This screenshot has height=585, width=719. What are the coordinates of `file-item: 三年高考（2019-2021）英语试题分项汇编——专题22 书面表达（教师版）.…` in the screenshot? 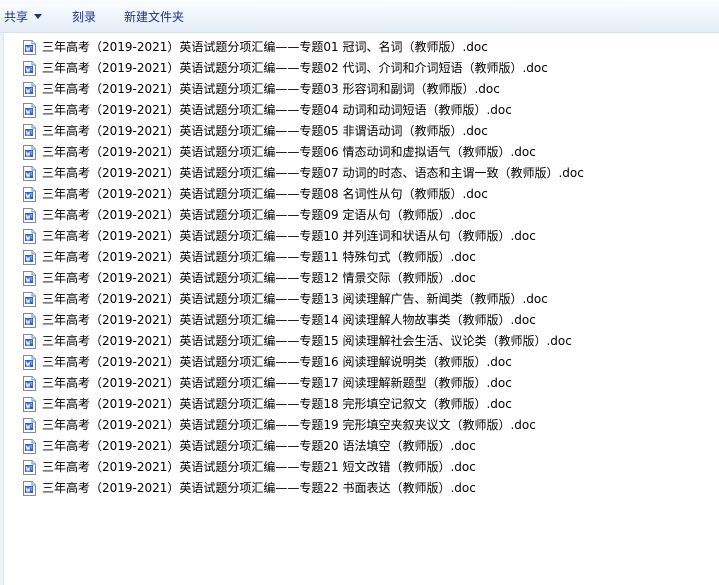 It's located at (360, 488).